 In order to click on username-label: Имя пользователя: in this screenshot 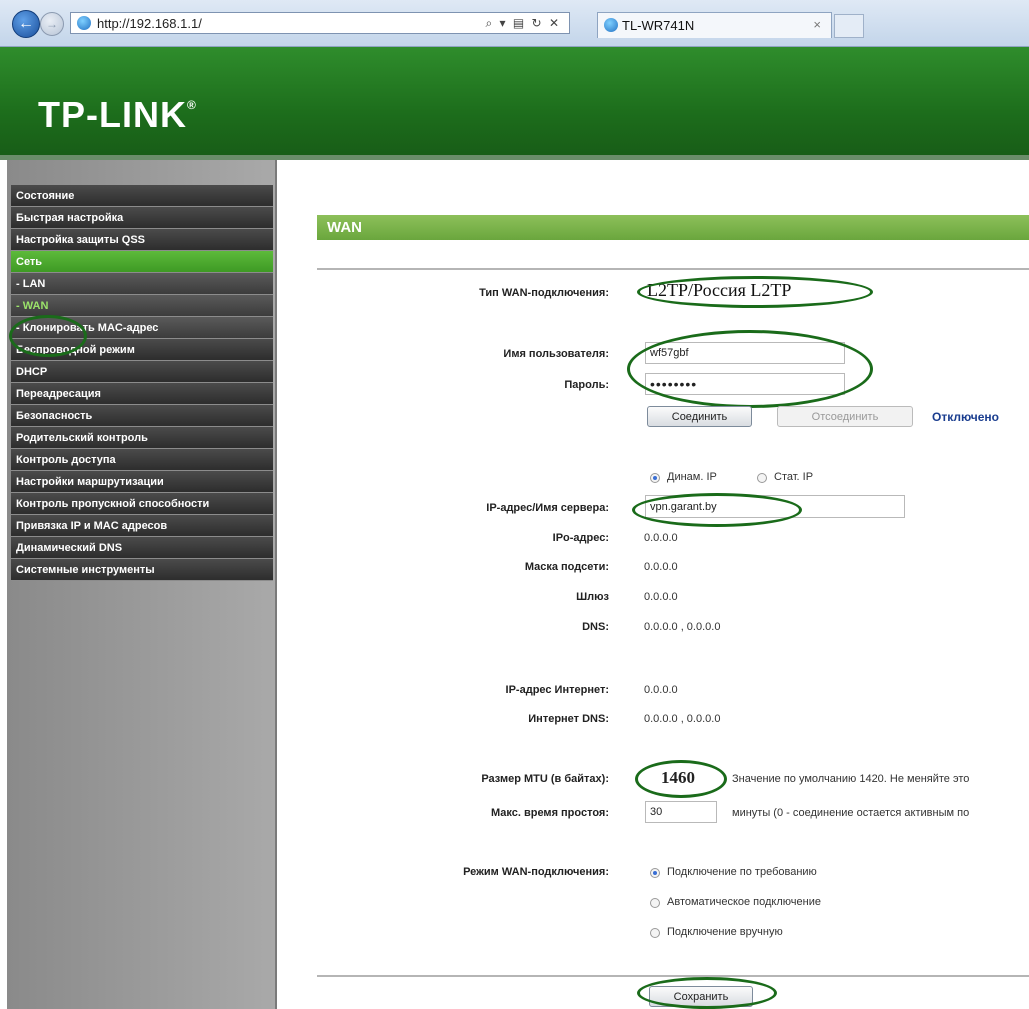, I will do `click(556, 354)`.